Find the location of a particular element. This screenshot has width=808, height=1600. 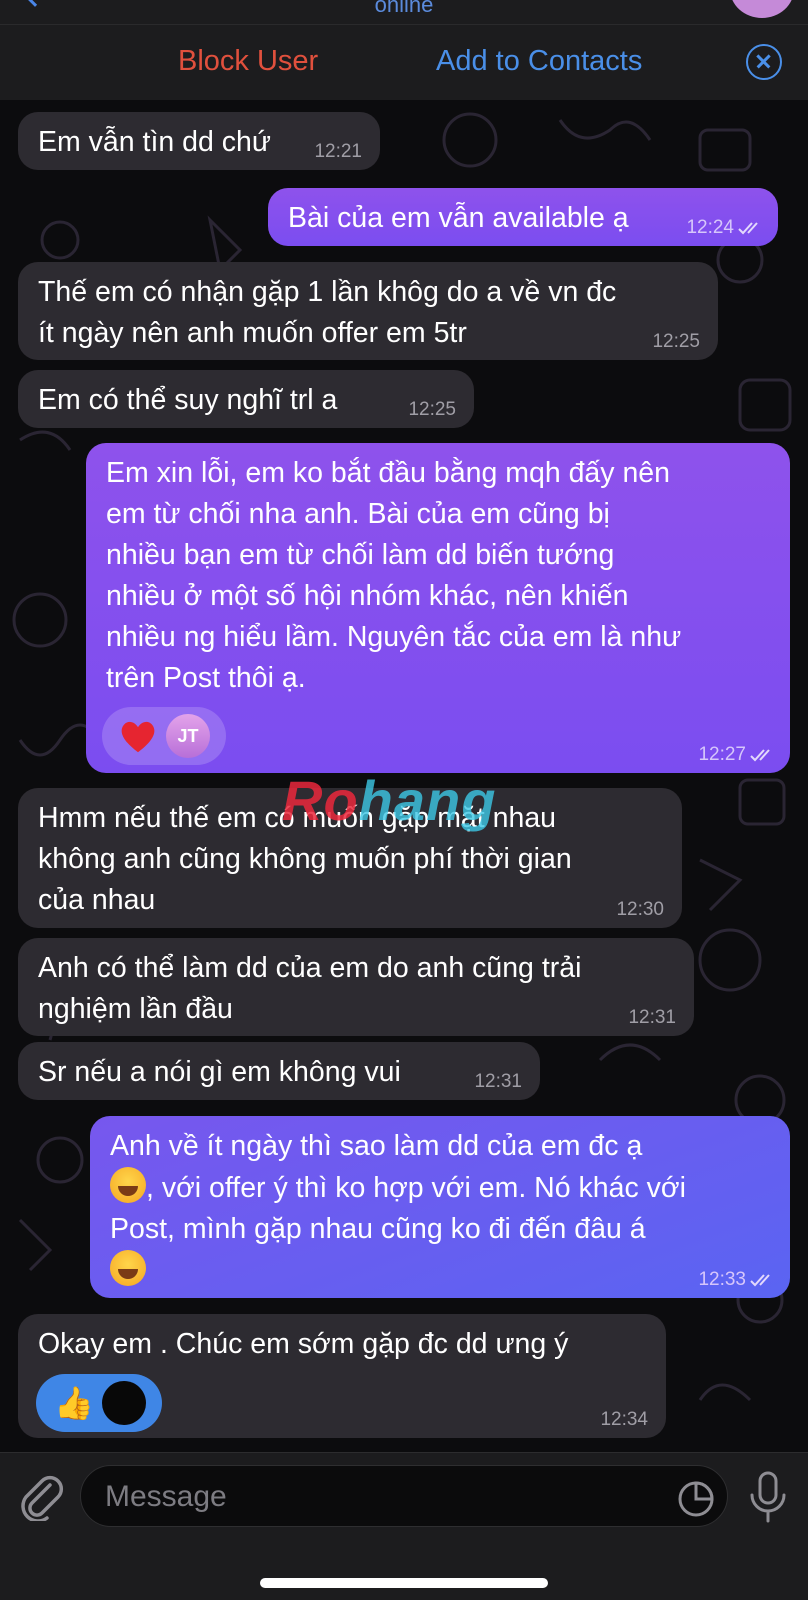

message-time: 12:30 is located at coordinates (640, 909).